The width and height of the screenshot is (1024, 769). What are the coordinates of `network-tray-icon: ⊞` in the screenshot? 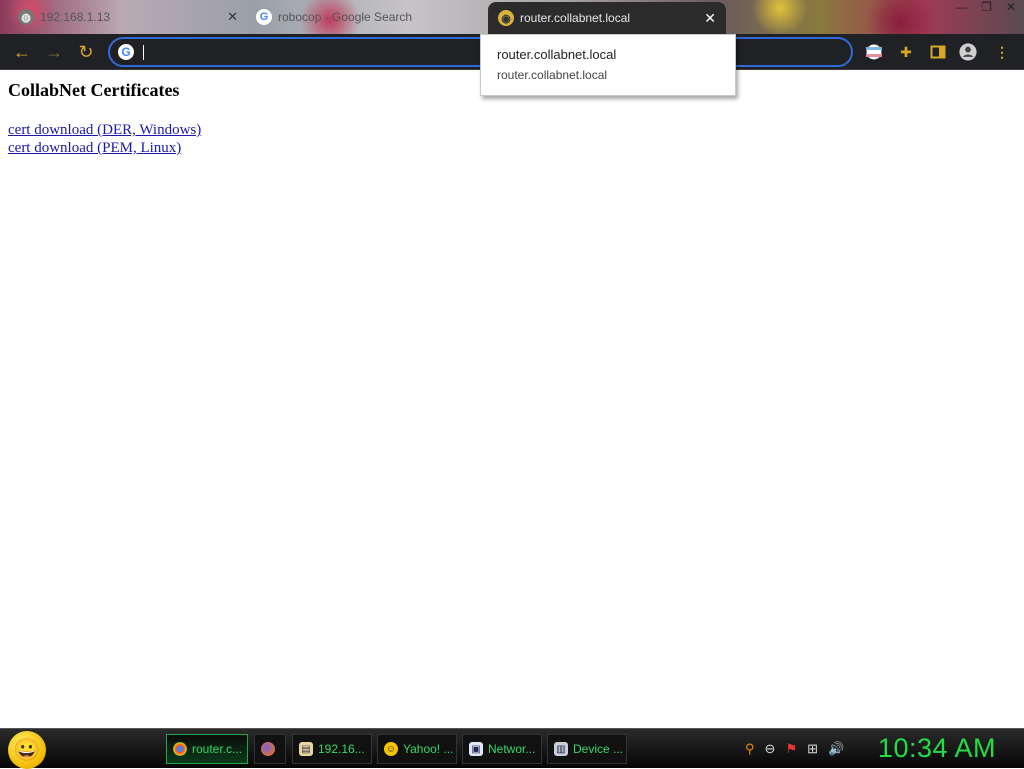 It's located at (812, 749).